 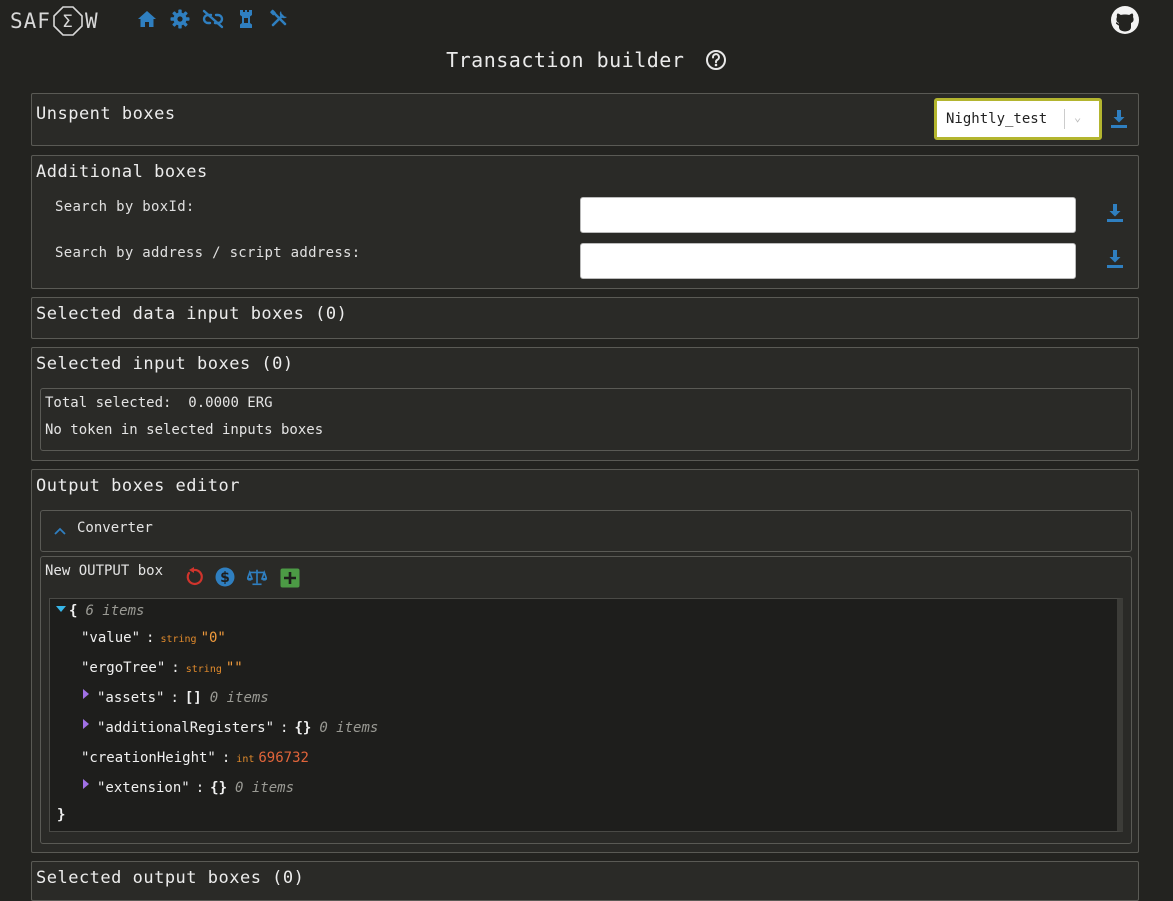 What do you see at coordinates (186, 728) in the screenshot?
I see `json-key: "additionalRegisters"` at bounding box center [186, 728].